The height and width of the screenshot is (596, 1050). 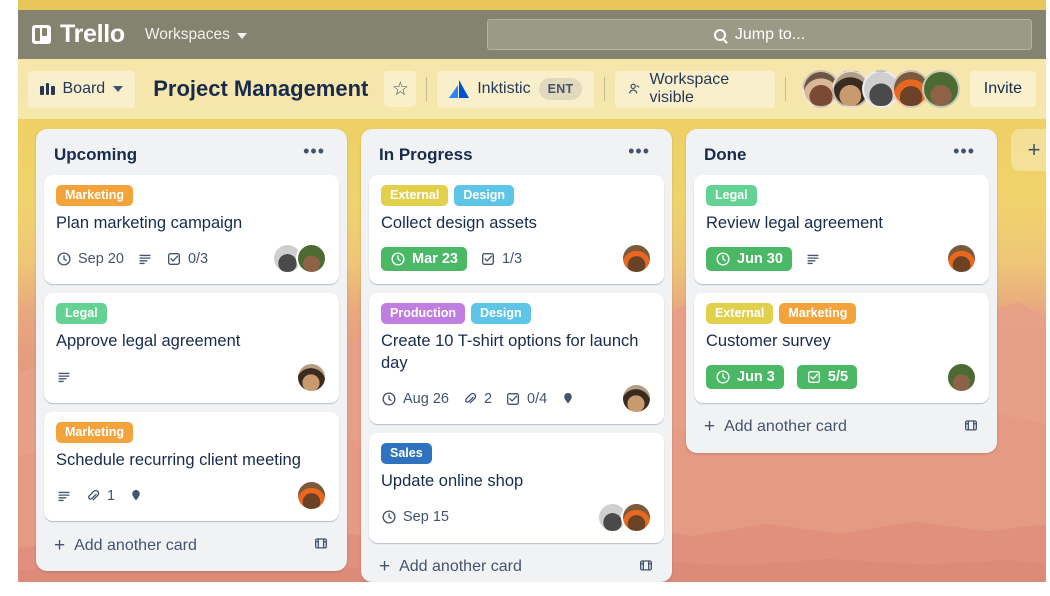 I want to click on attachment-badge: 2, so click(x=477, y=399).